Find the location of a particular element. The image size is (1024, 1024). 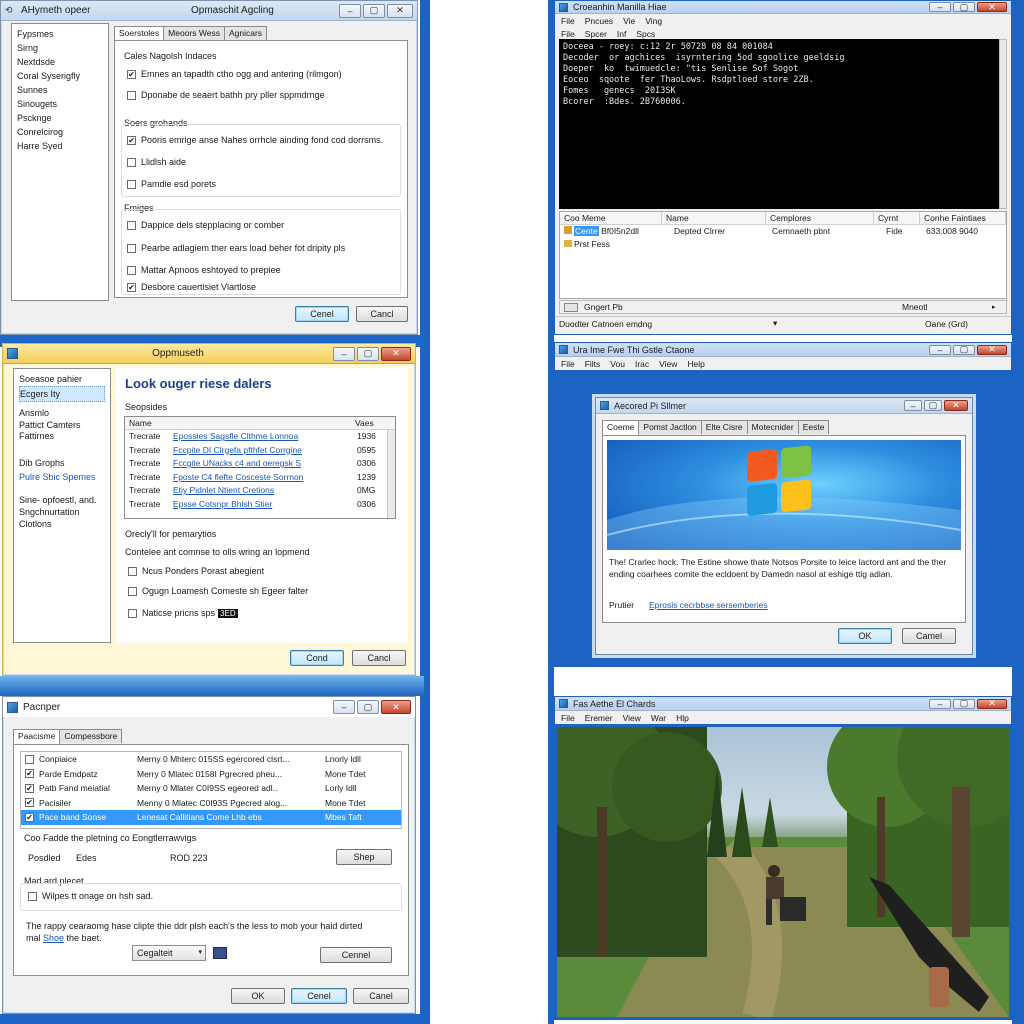

menu-help: Hlp is located at coordinates (682, 718).